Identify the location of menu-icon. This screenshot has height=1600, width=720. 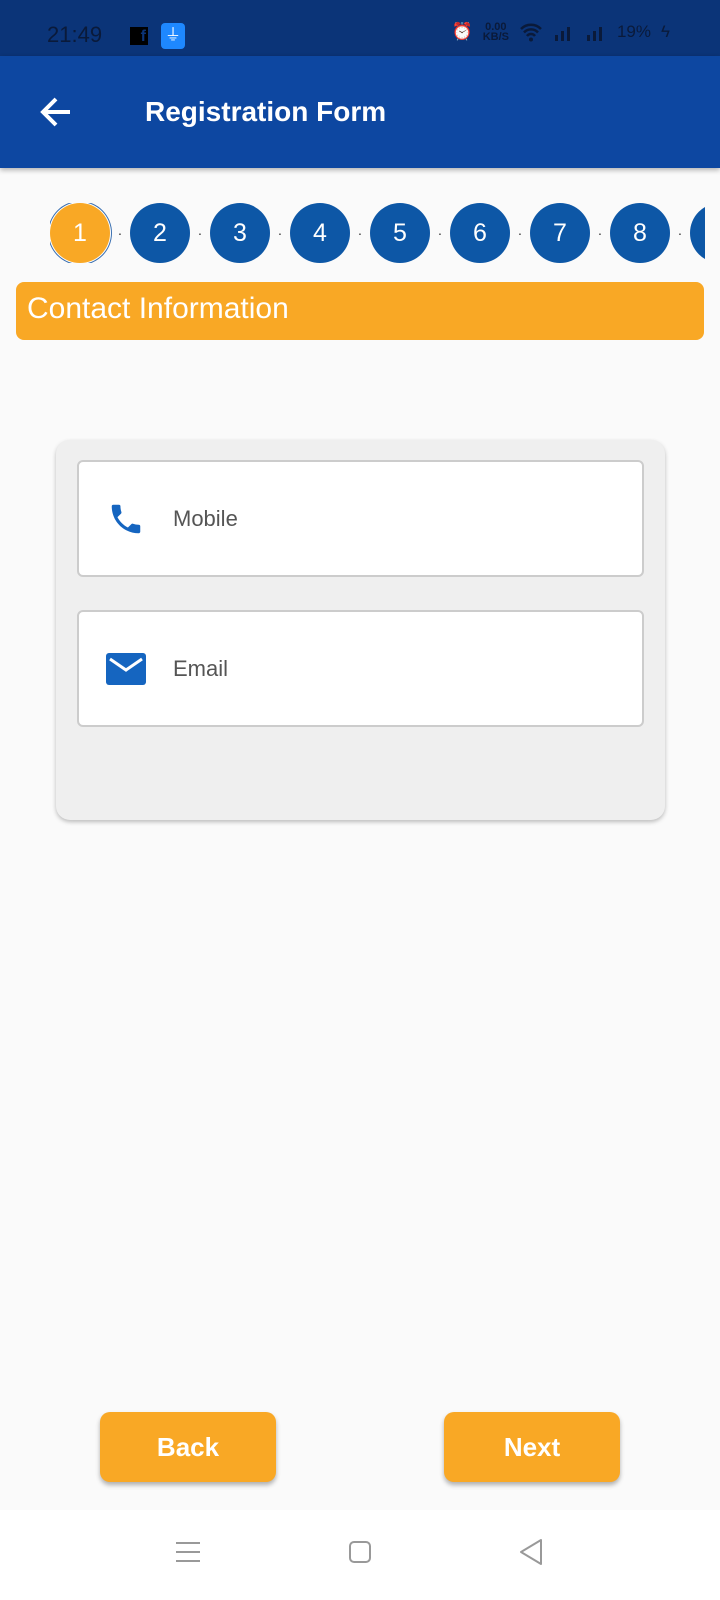
(188, 1552).